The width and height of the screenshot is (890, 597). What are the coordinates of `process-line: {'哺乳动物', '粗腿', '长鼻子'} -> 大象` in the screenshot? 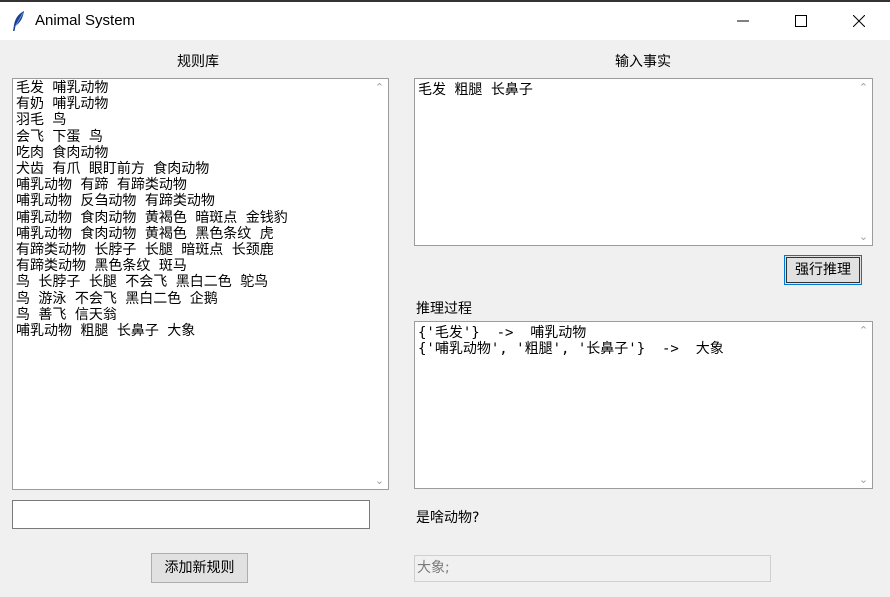 It's located at (571, 349).